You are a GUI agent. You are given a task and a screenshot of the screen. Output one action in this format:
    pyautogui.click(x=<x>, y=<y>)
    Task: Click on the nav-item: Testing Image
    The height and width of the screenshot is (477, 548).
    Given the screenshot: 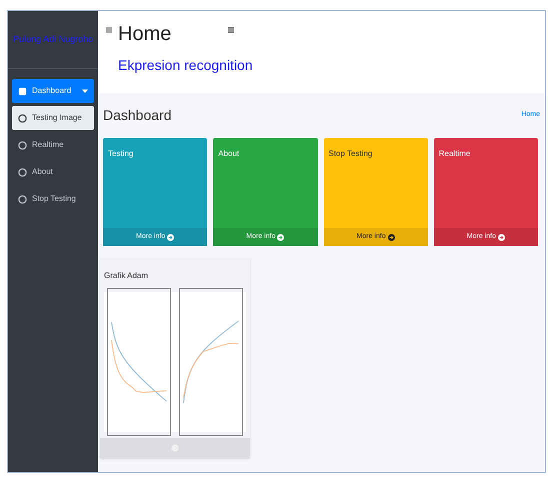 What is the action you would take?
    pyautogui.click(x=53, y=118)
    